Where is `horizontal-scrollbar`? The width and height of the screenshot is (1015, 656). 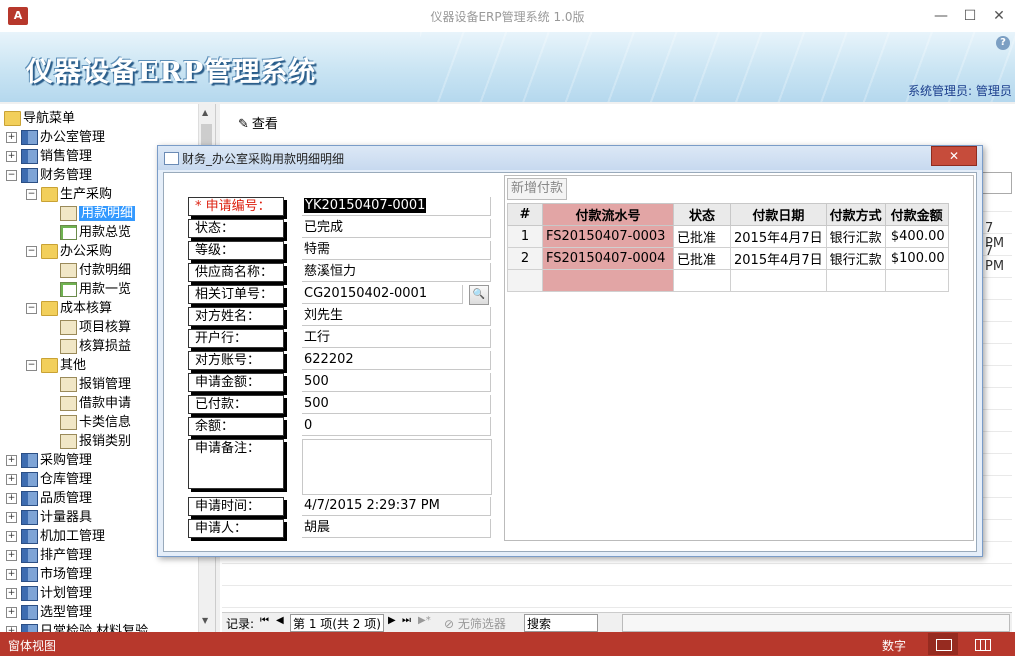
horizontal-scrollbar is located at coordinates (816, 623).